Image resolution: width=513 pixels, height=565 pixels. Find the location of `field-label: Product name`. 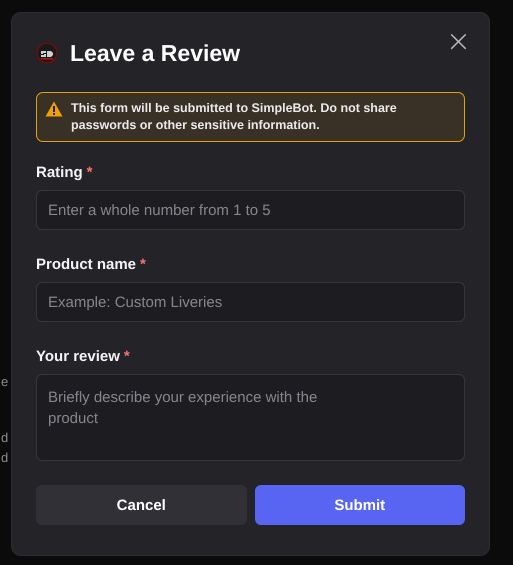

field-label: Product name is located at coordinates (86, 264).